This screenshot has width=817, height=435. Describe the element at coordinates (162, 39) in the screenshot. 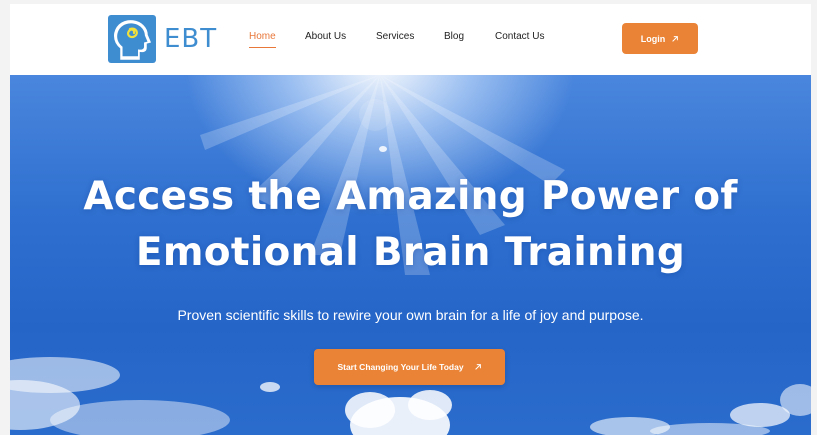

I see `logo: EBT` at that location.